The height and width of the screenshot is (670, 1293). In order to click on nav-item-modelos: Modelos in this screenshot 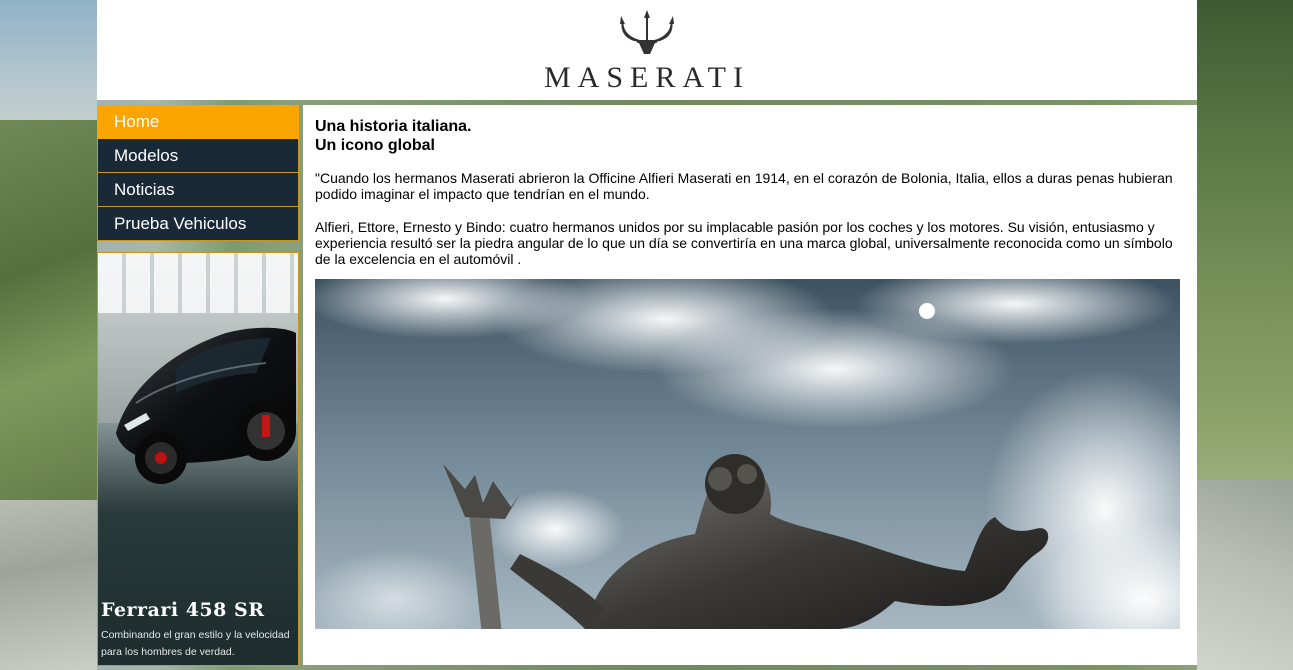, I will do `click(198, 156)`.